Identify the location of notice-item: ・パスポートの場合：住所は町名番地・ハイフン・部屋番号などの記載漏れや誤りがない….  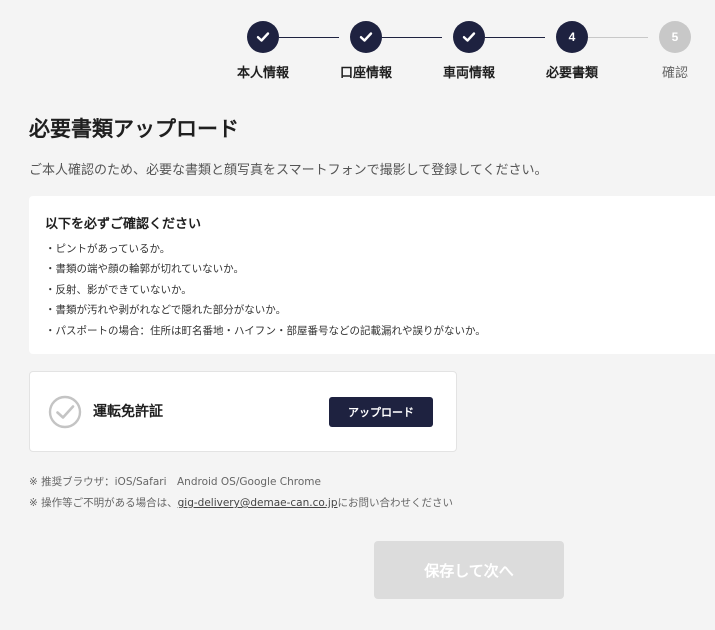
(265, 330).